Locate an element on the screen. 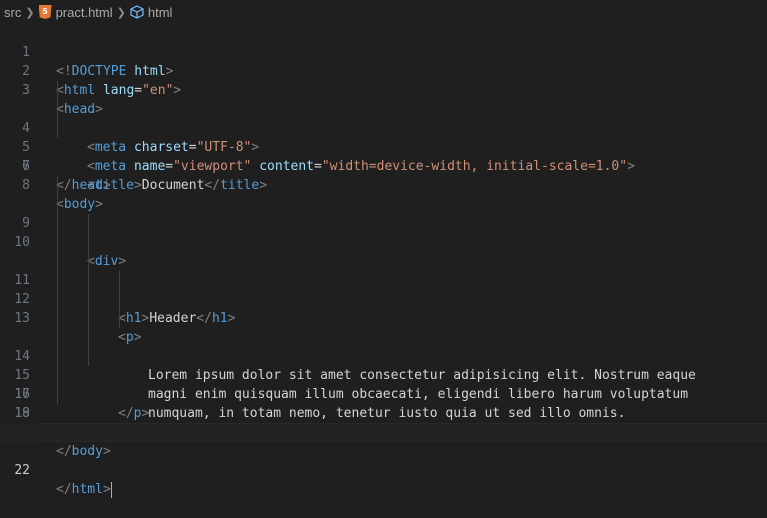  code-line: 19 </div> is located at coordinates (383, 403).